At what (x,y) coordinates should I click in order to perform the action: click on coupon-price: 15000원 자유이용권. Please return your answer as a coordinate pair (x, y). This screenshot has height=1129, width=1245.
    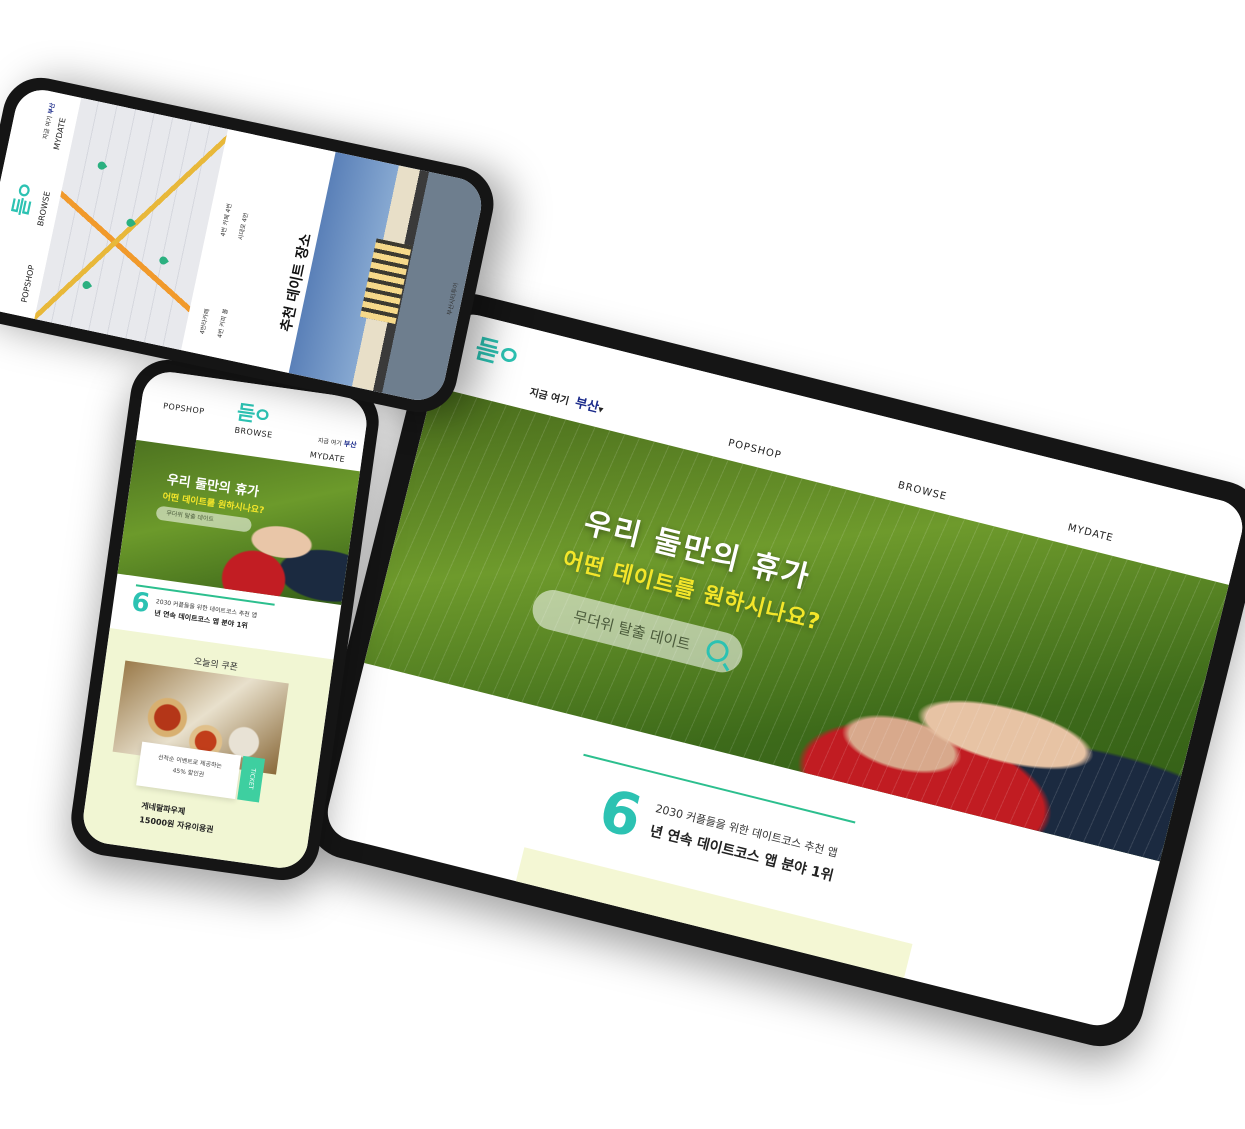
    Looking at the image, I should click on (176, 825).